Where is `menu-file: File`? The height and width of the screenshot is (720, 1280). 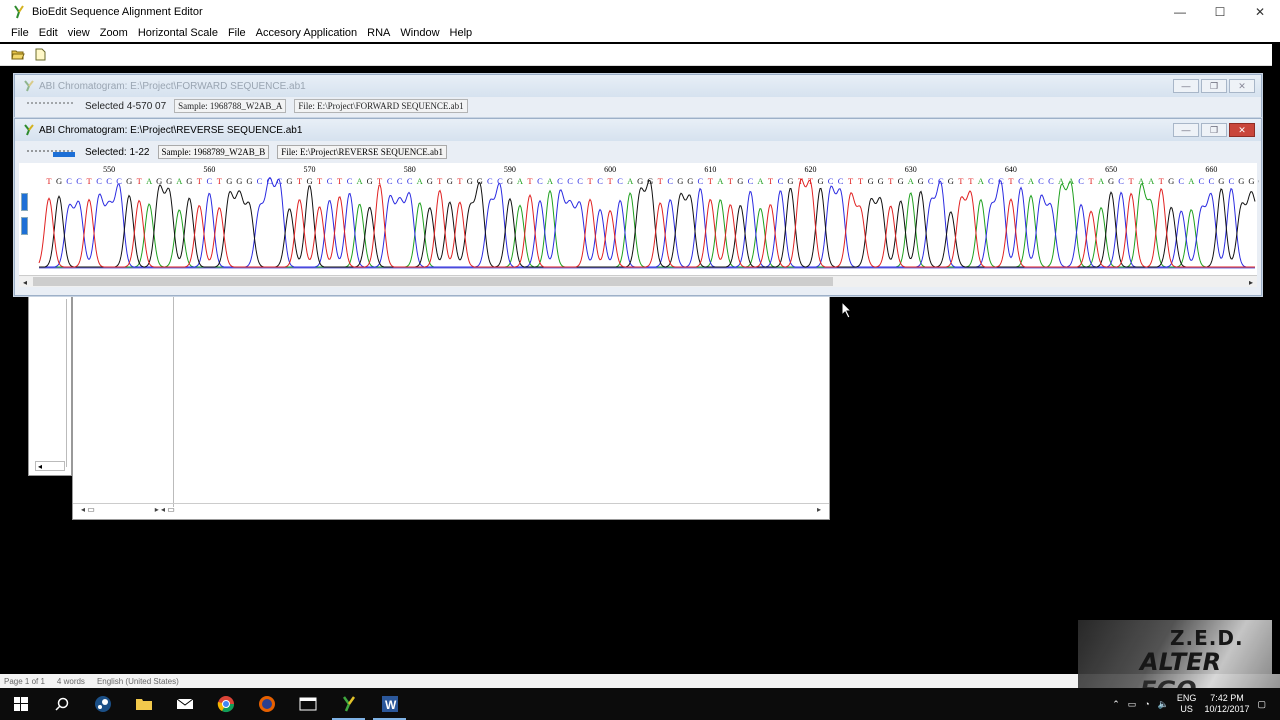
menu-file: File is located at coordinates (20, 33).